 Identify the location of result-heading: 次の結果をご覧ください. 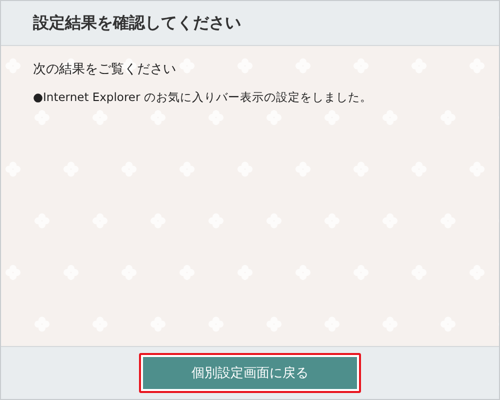
(105, 69).